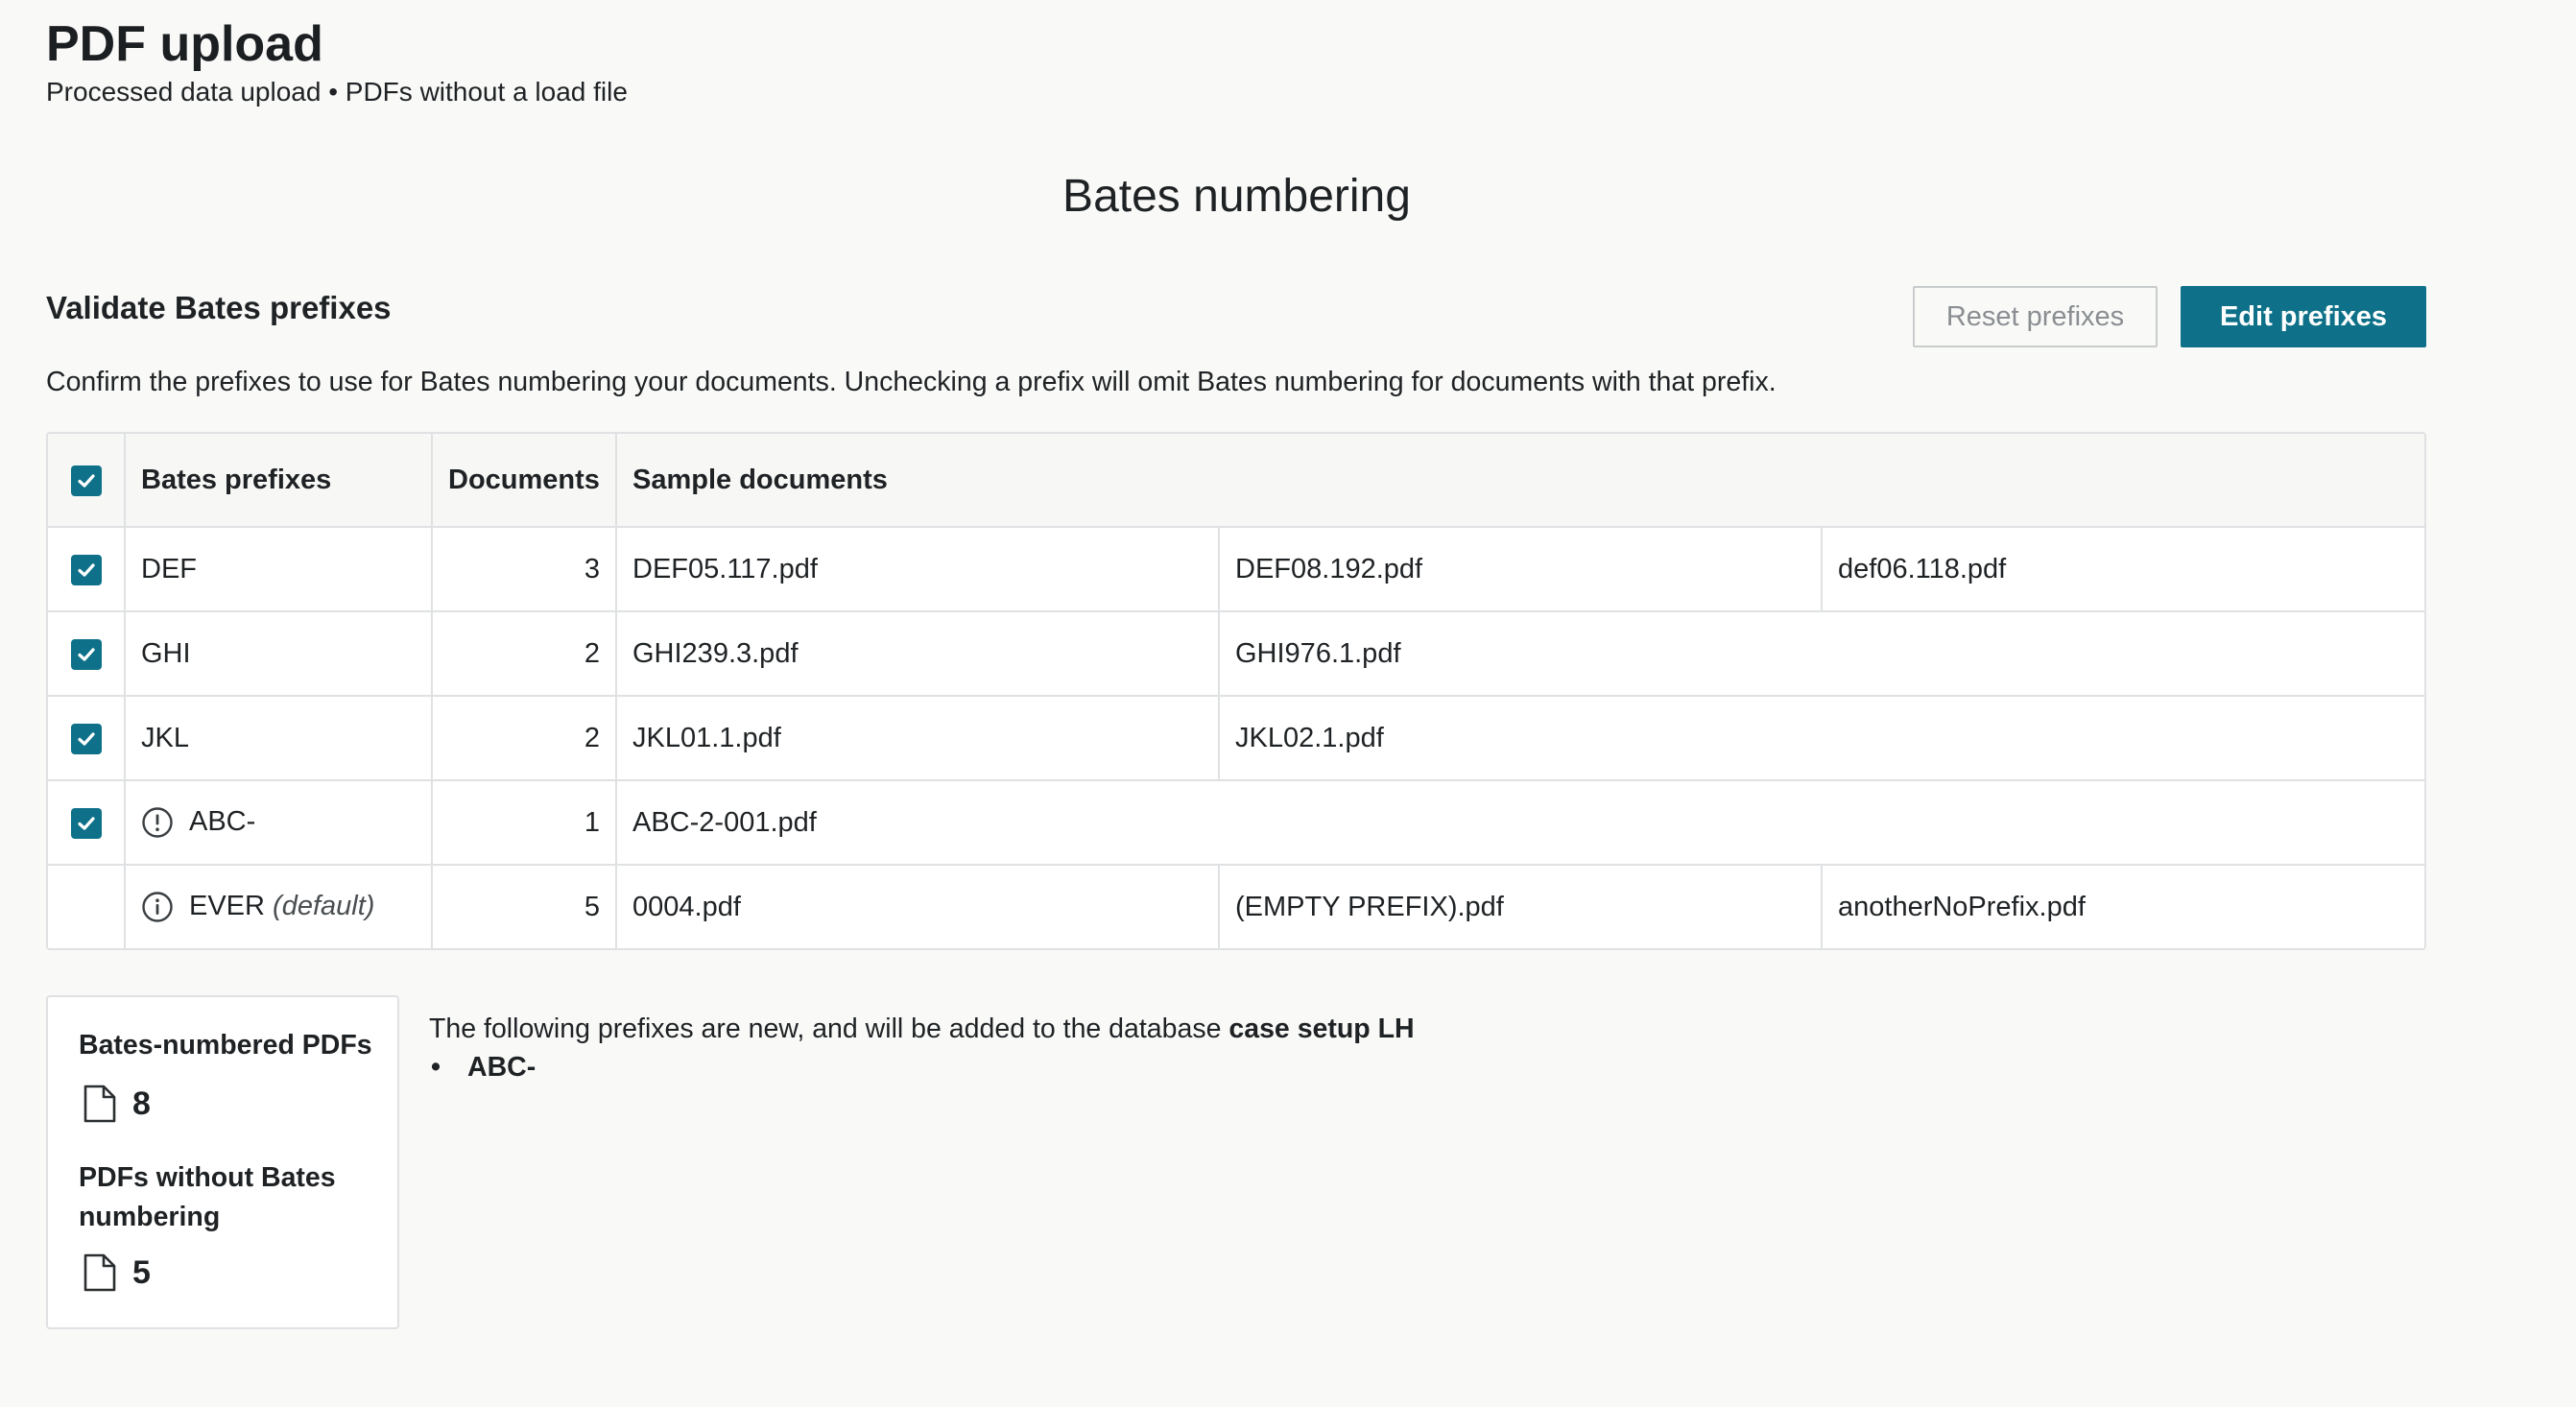  I want to click on sample-document-cell: ABC-2-001.pdf, so click(1520, 823).